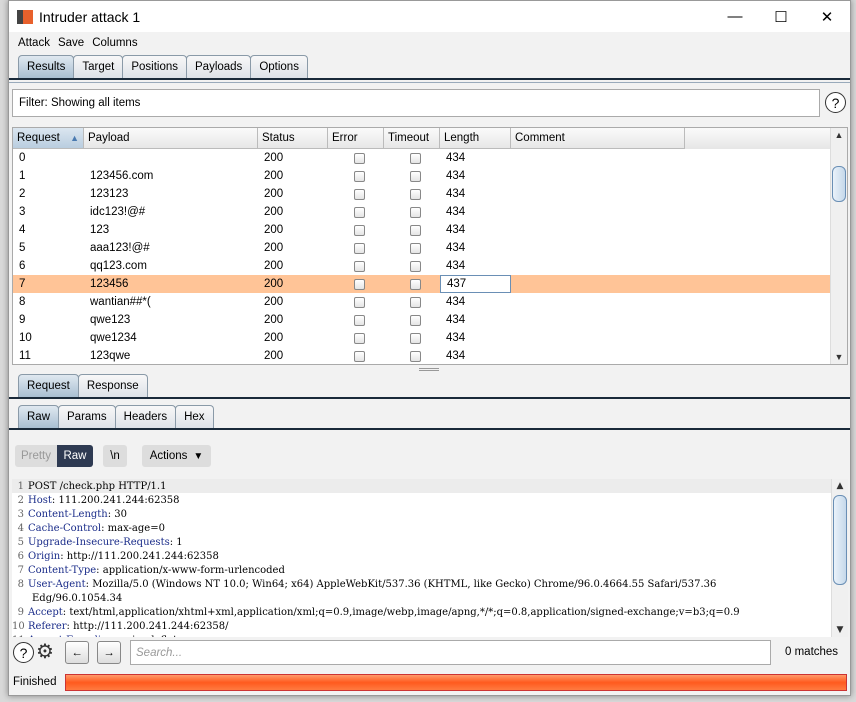  What do you see at coordinates (812, 652) in the screenshot?
I see `match-count: 0 matches` at bounding box center [812, 652].